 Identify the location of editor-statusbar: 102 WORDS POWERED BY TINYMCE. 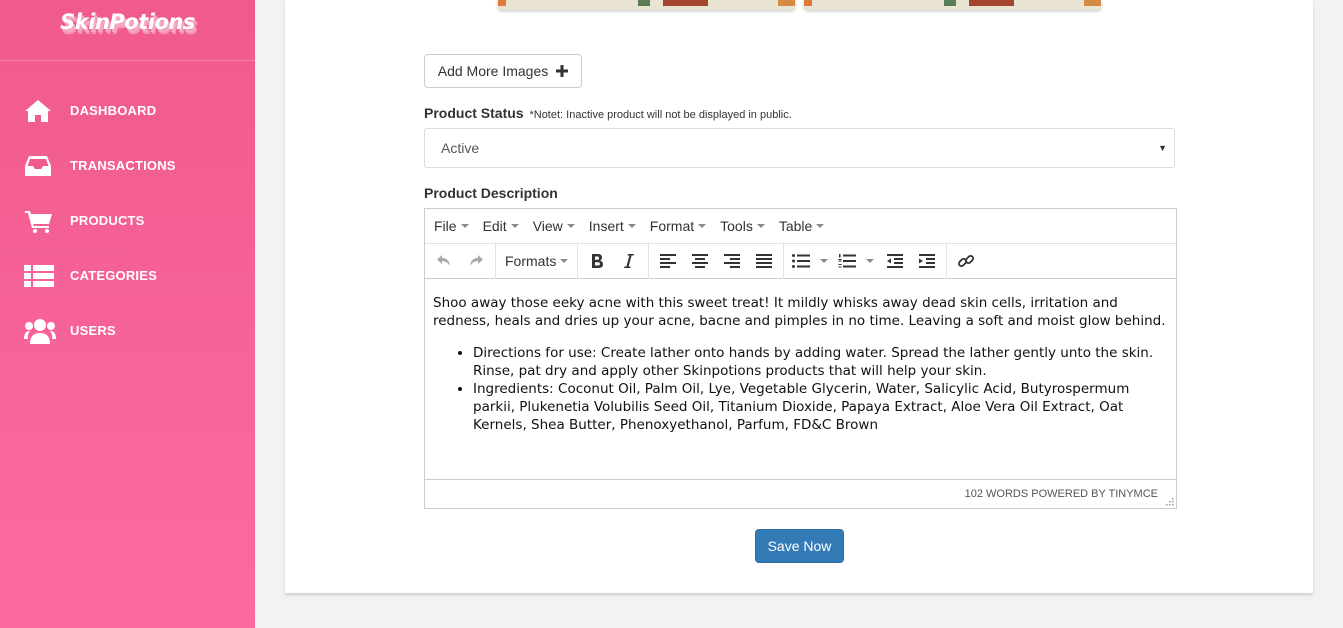
(800, 493).